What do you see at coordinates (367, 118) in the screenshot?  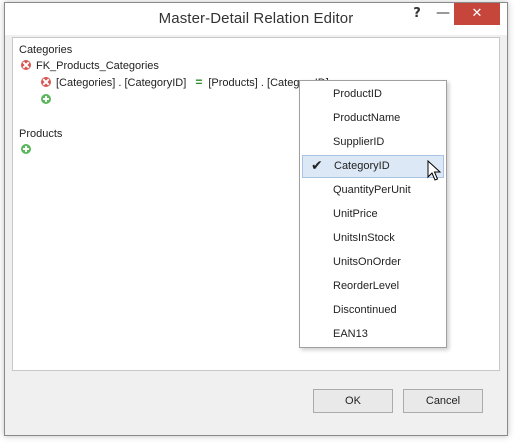 I see `dropdown-item-label: ProductName` at bounding box center [367, 118].